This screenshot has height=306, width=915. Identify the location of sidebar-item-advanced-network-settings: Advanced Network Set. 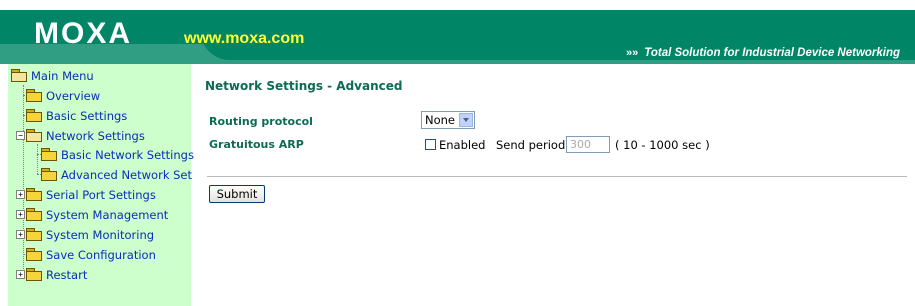
(116, 175).